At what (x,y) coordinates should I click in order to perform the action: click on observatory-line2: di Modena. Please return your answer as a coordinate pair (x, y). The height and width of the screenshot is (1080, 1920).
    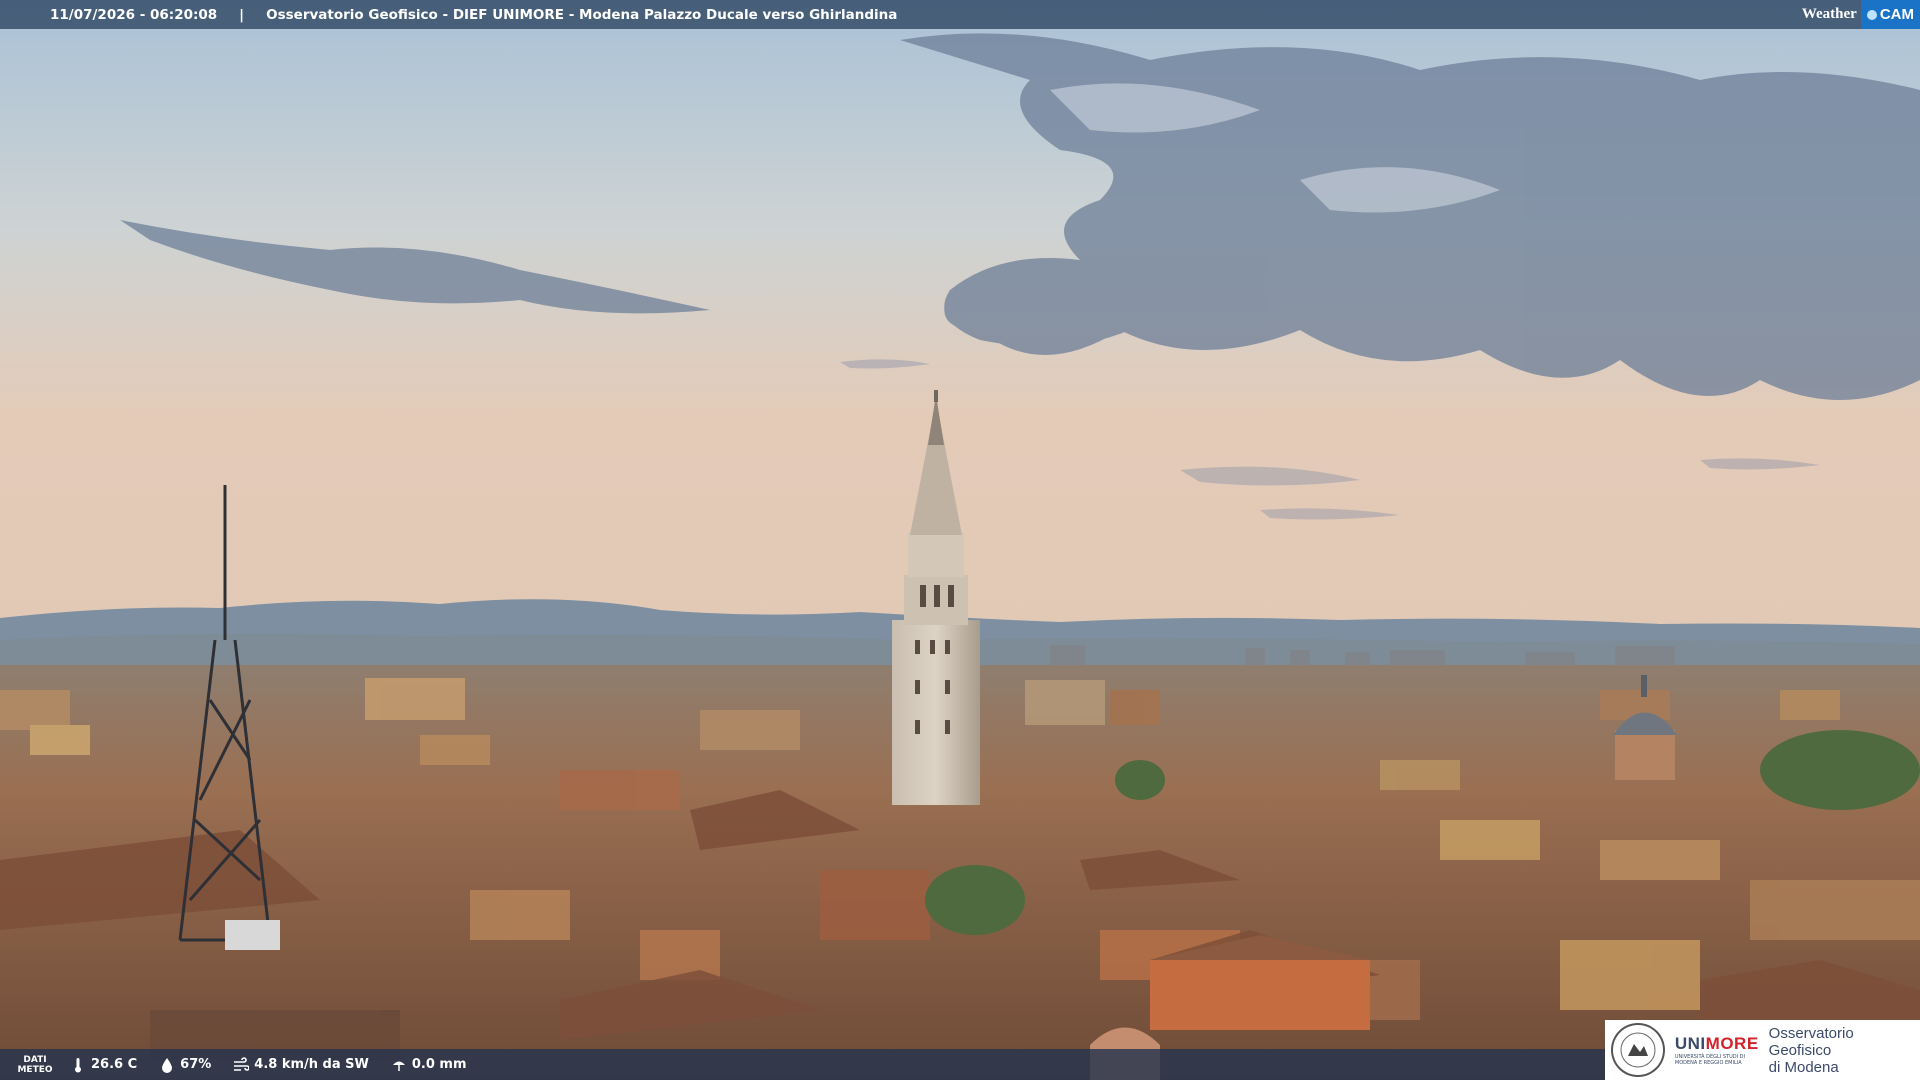
    Looking at the image, I should click on (1803, 1067).